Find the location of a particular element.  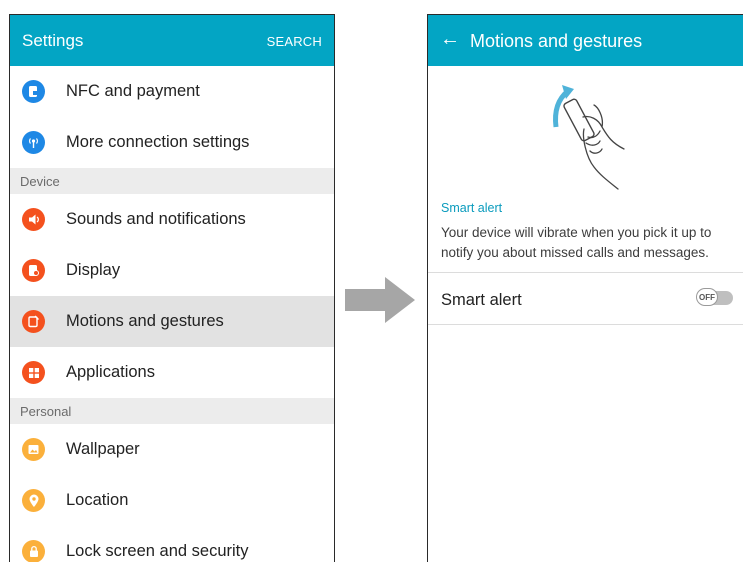

nfc-icon is located at coordinates (33, 91).